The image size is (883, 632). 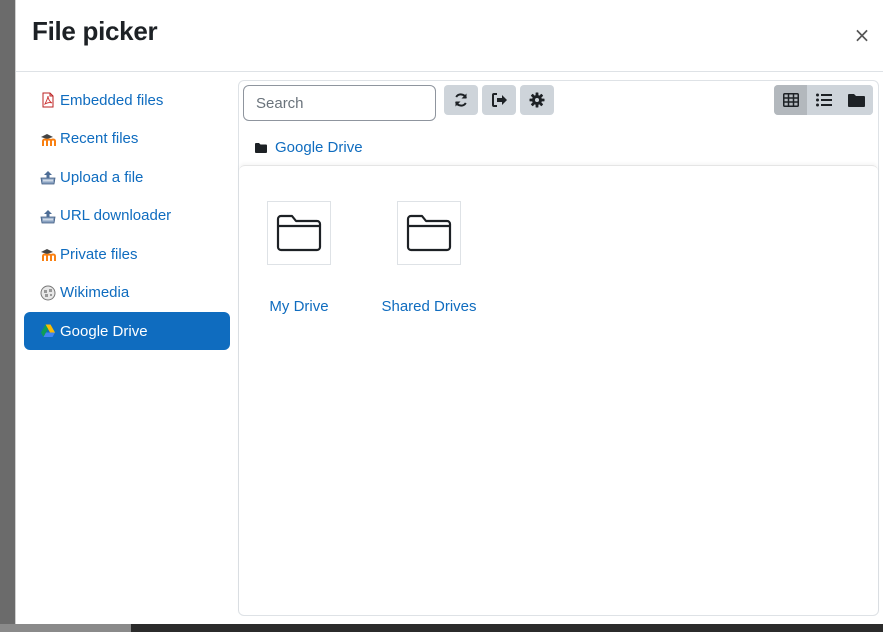 I want to click on sidebar-item-label: Private files, so click(x=99, y=254).